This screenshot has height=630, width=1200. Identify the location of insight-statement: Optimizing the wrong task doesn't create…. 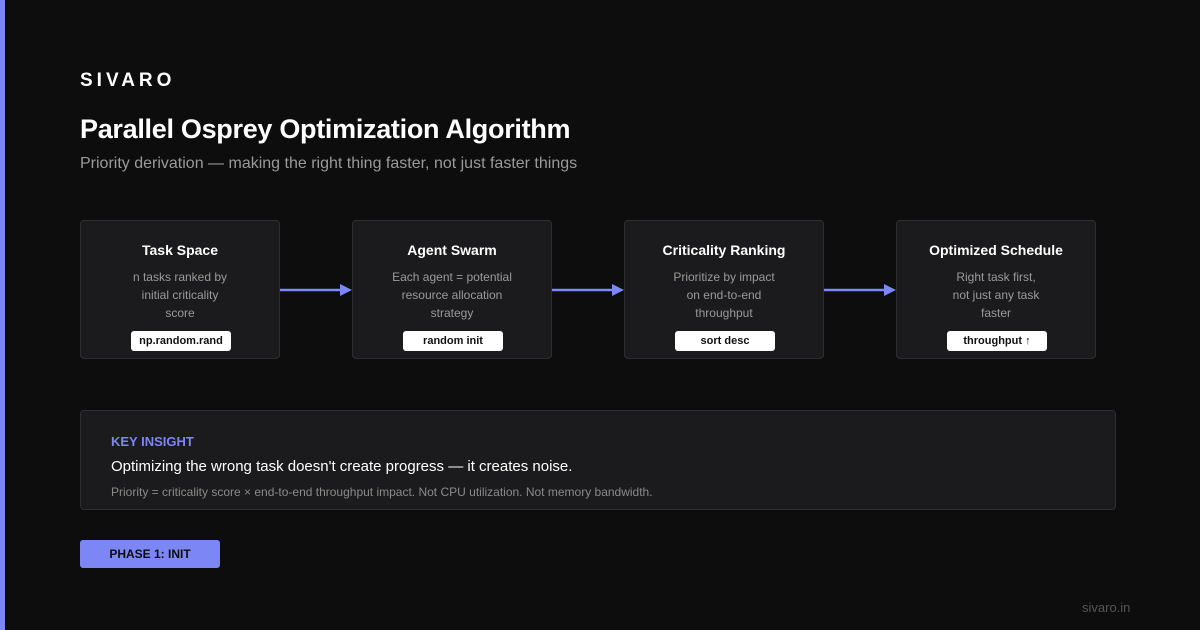
(342, 466).